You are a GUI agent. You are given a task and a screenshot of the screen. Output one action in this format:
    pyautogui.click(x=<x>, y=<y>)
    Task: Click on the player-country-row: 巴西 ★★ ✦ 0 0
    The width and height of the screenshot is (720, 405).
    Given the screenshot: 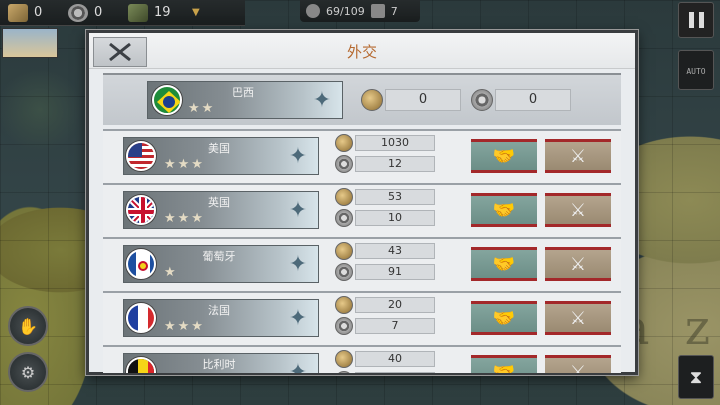 What is the action you would take?
    pyautogui.click(x=362, y=99)
    